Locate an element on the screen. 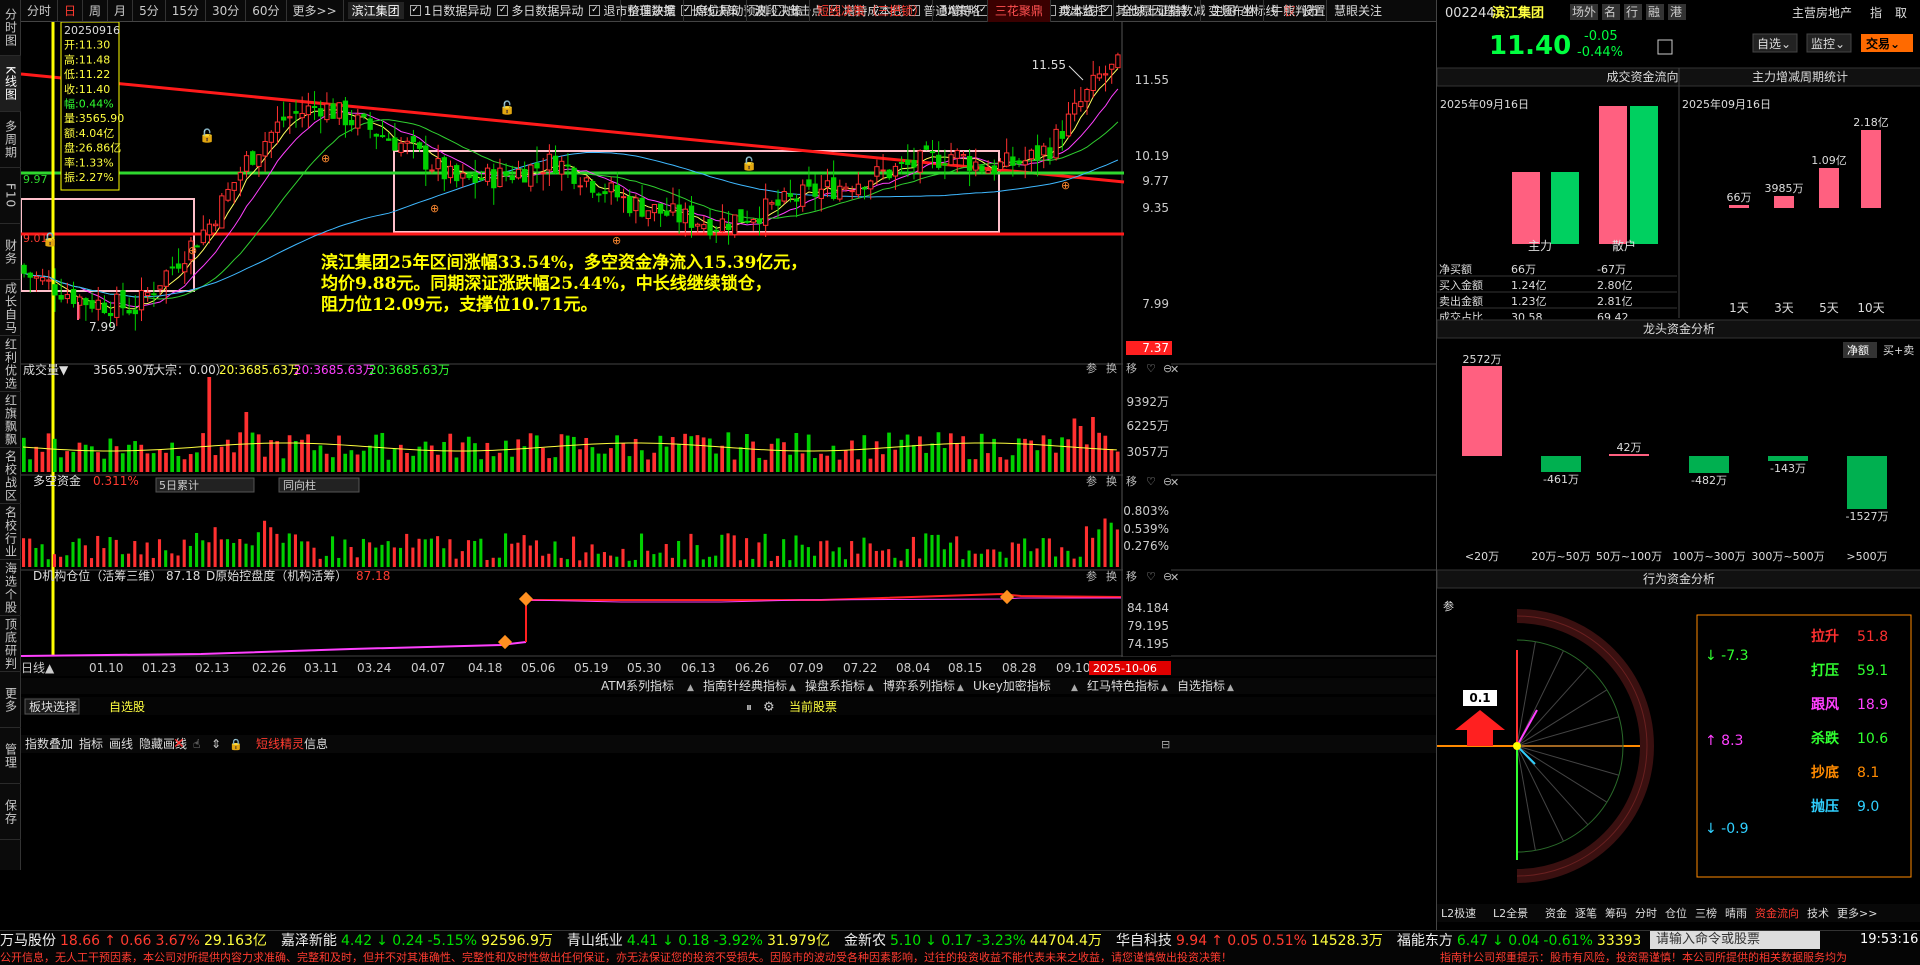 The image size is (1920, 965). left-tab-9: 名校行业 is located at coordinates (10, 532).